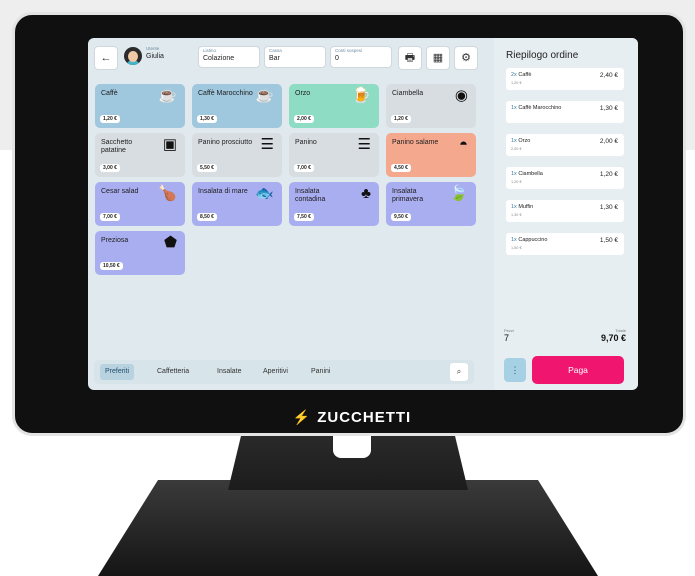  Describe the element at coordinates (533, 240) in the screenshot. I see `order-line-label: Cappuccino` at that location.